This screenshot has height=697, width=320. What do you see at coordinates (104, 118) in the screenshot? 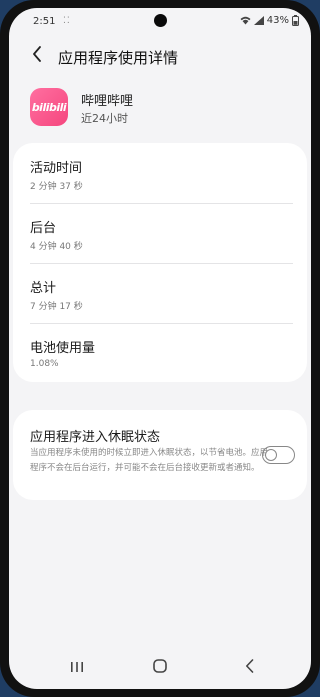
I see `app-period: 近24小时` at bounding box center [104, 118].